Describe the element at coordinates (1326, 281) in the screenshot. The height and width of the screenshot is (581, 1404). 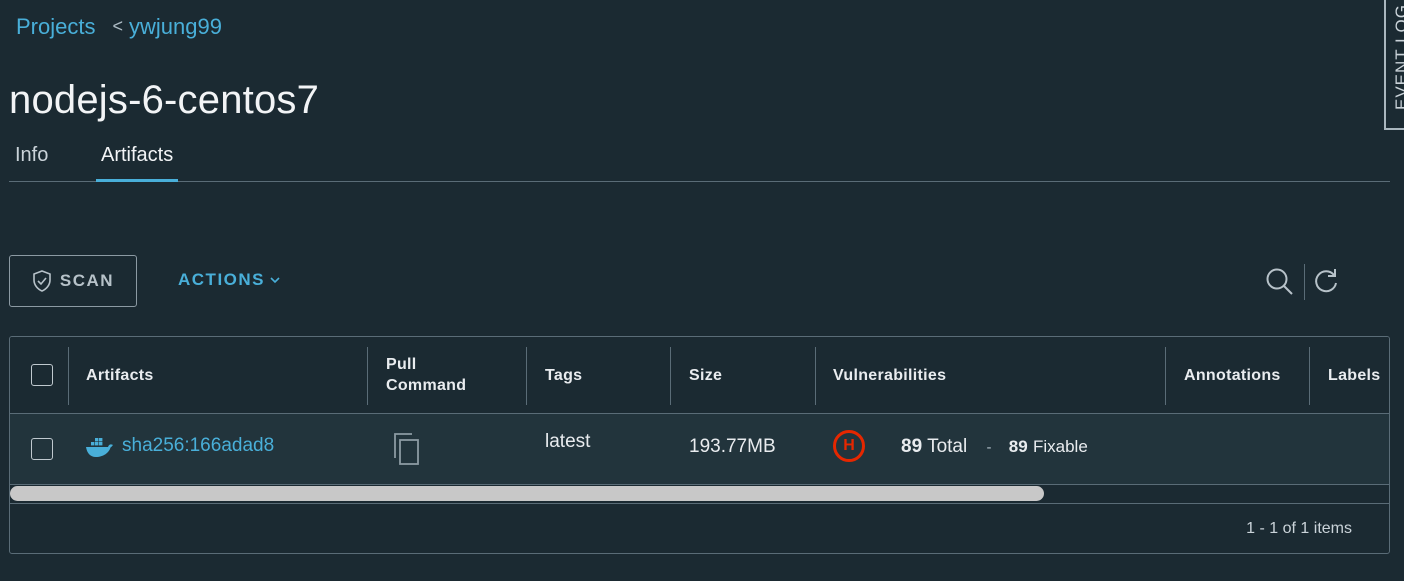
I see `refresh-icon` at that location.